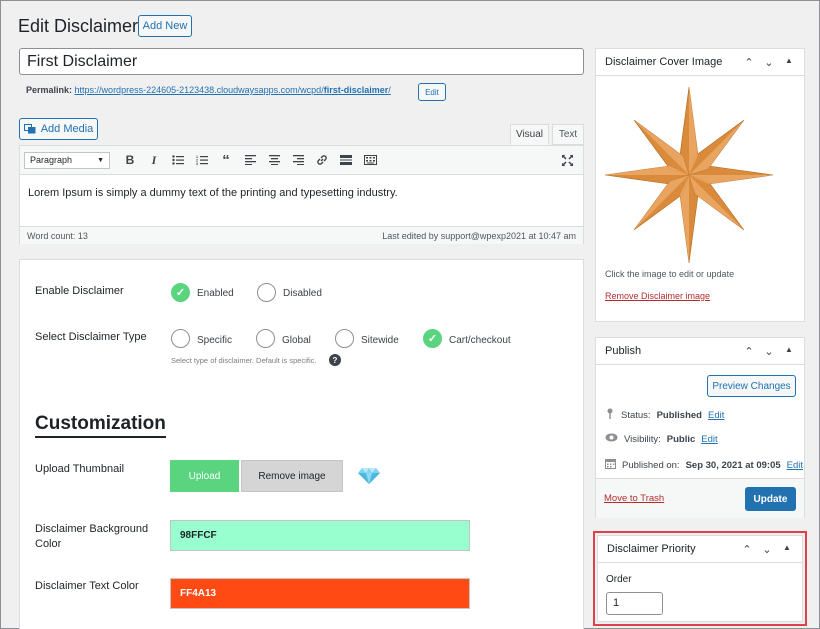 The width and height of the screenshot is (820, 629). Describe the element at coordinates (320, 593) in the screenshot. I see `text-color-field: FF4A13` at that location.